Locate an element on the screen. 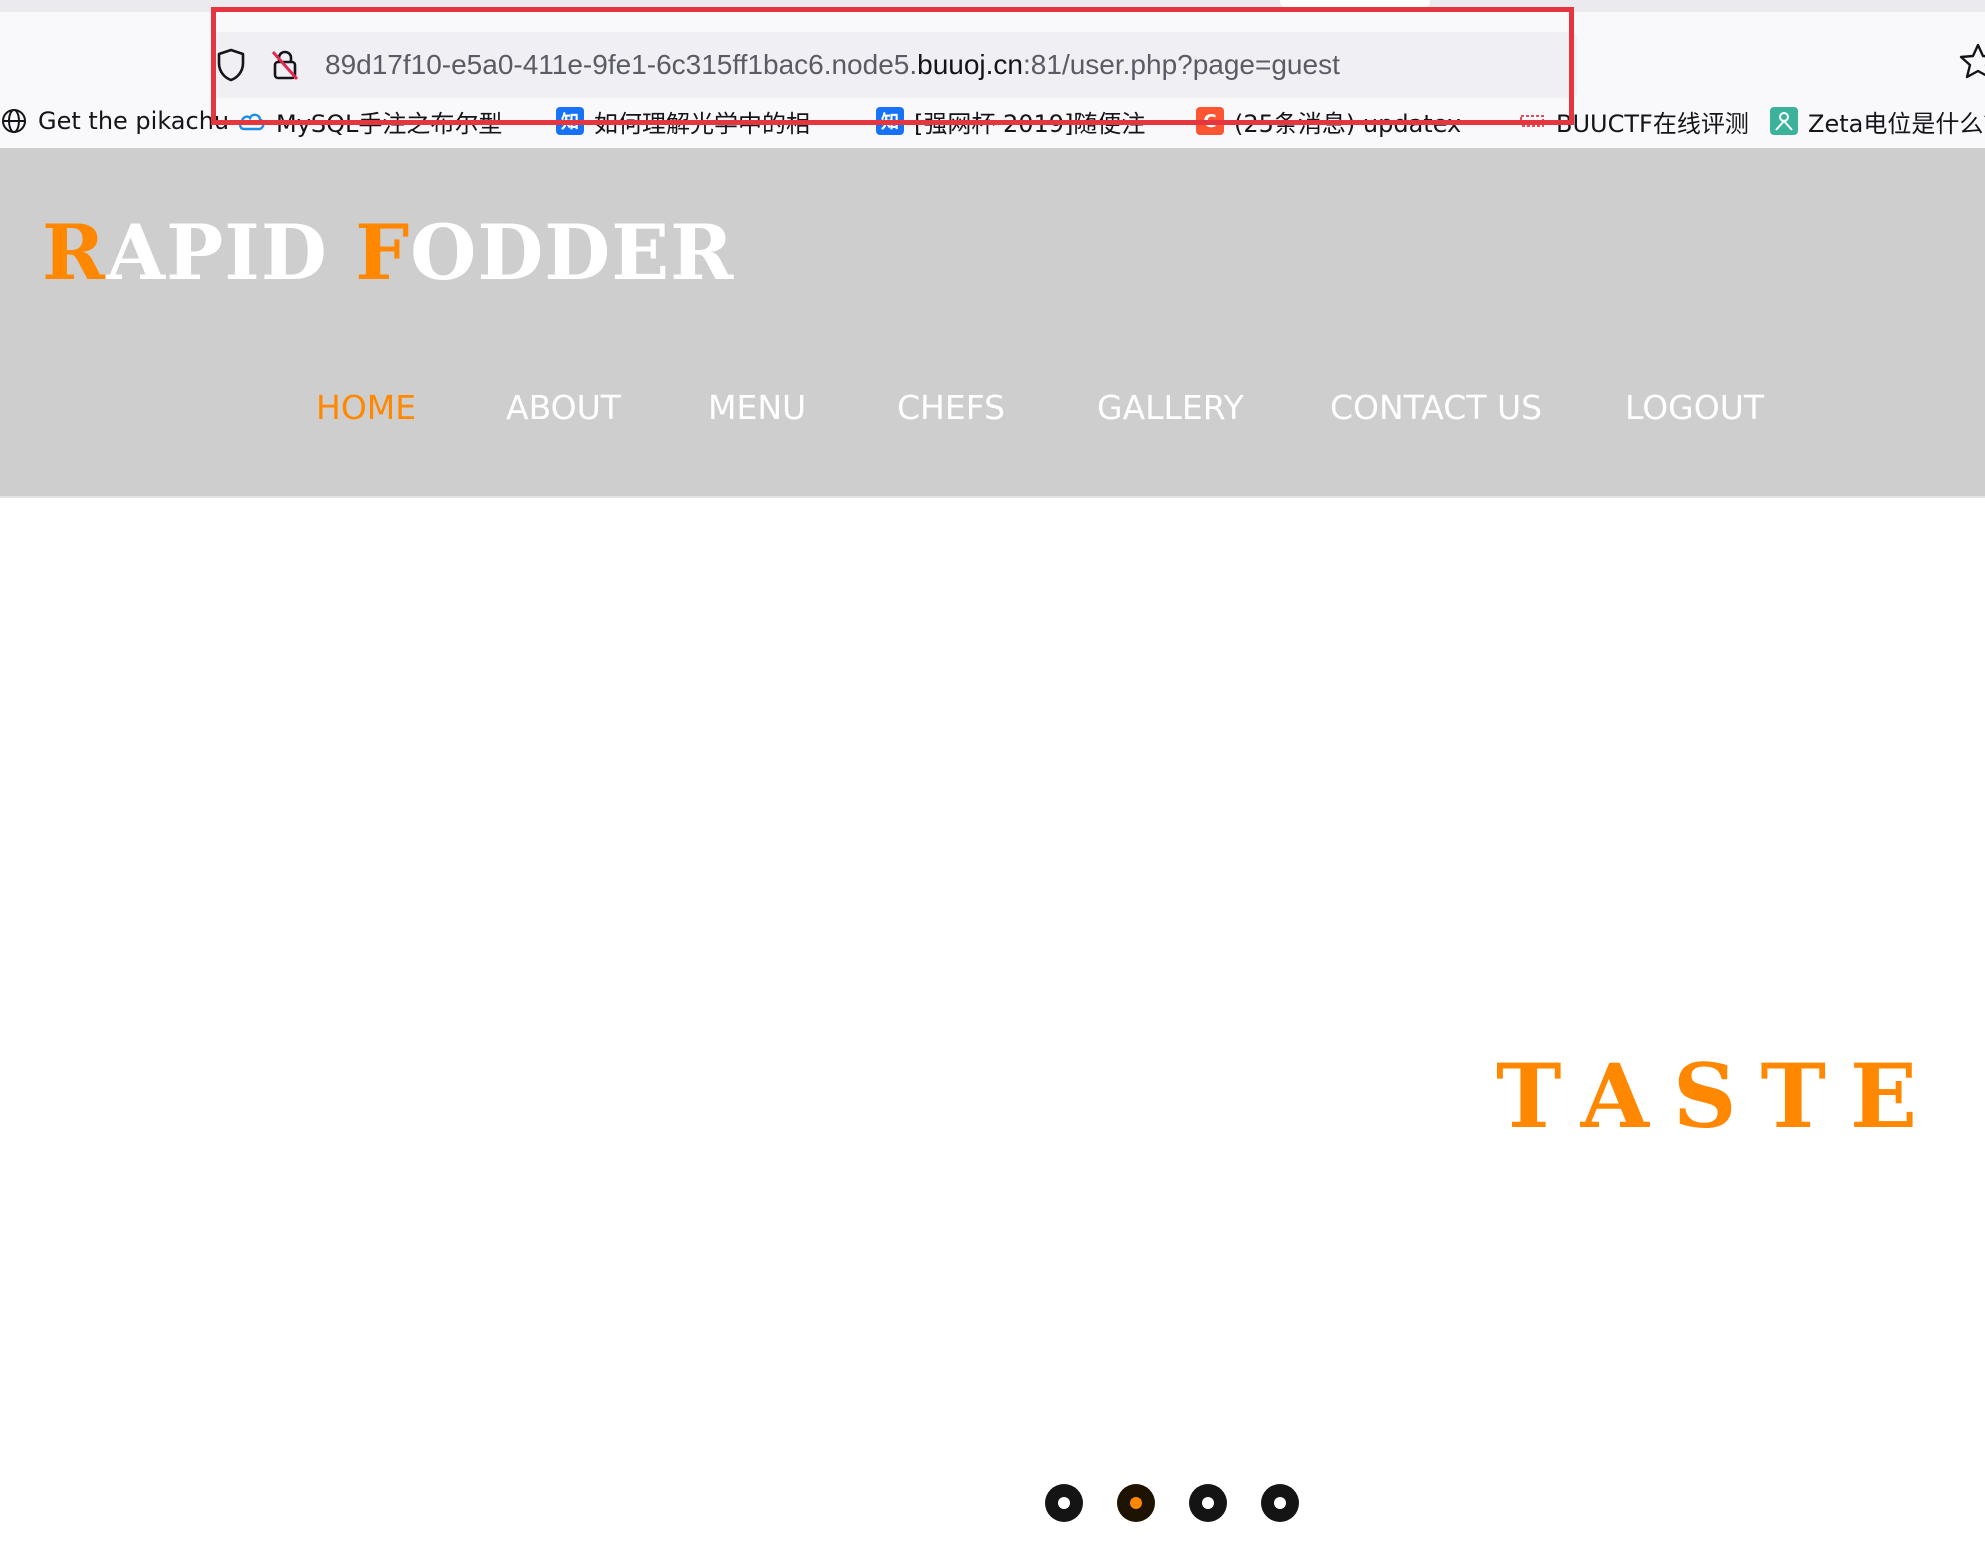 Image resolution: width=1985 pixels, height=1547 pixels. bookmark-label: BUUCTF在线评测 is located at coordinates (1652, 123).